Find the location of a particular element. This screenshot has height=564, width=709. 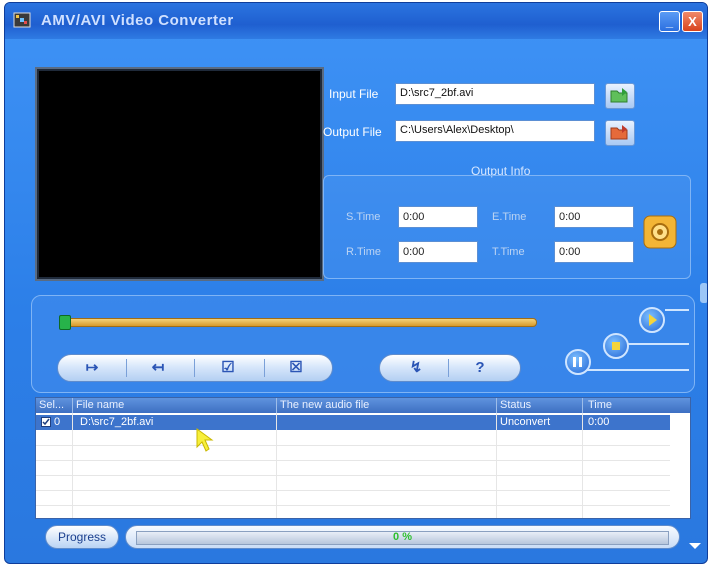

close-button: X is located at coordinates (692, 21).